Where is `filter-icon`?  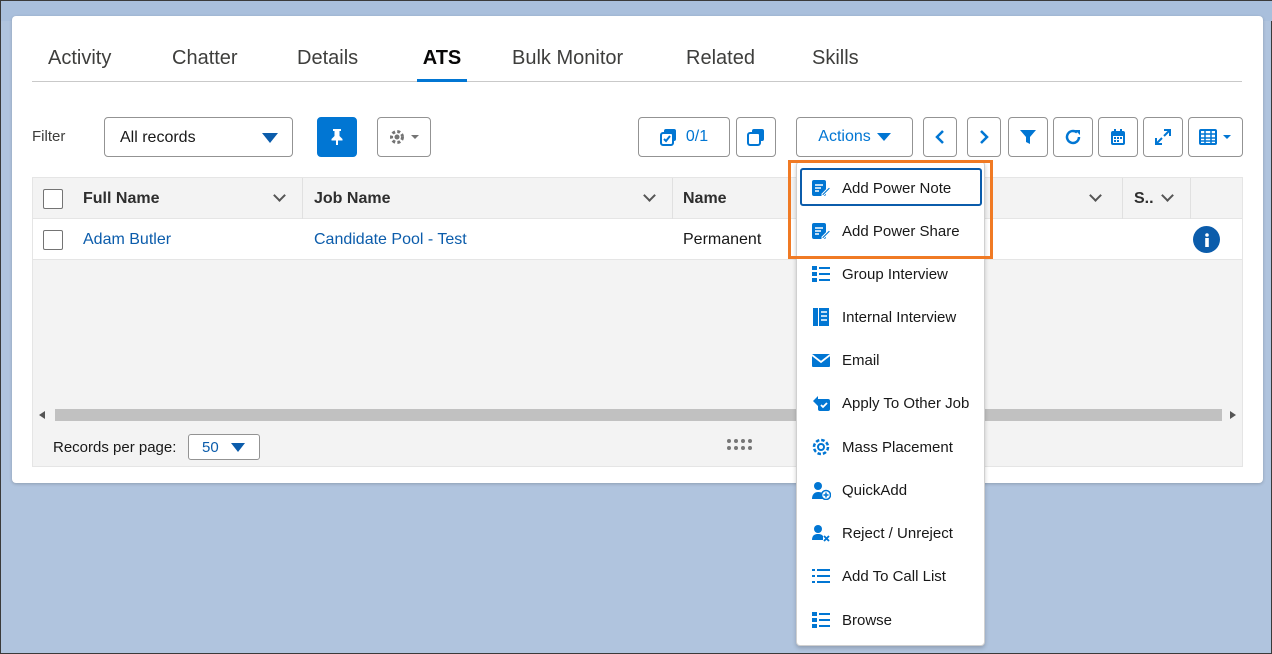 filter-icon is located at coordinates (1028, 137).